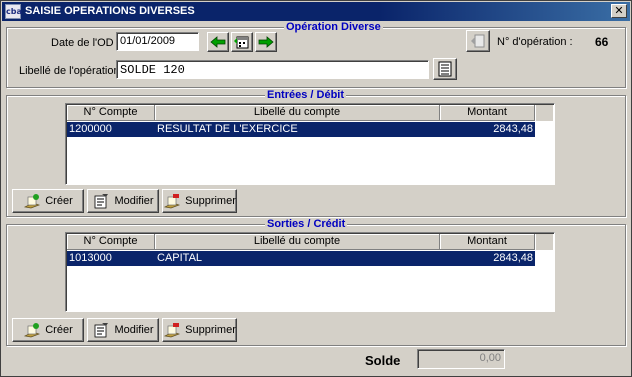  I want to click on arrow-left-icon, so click(218, 42).